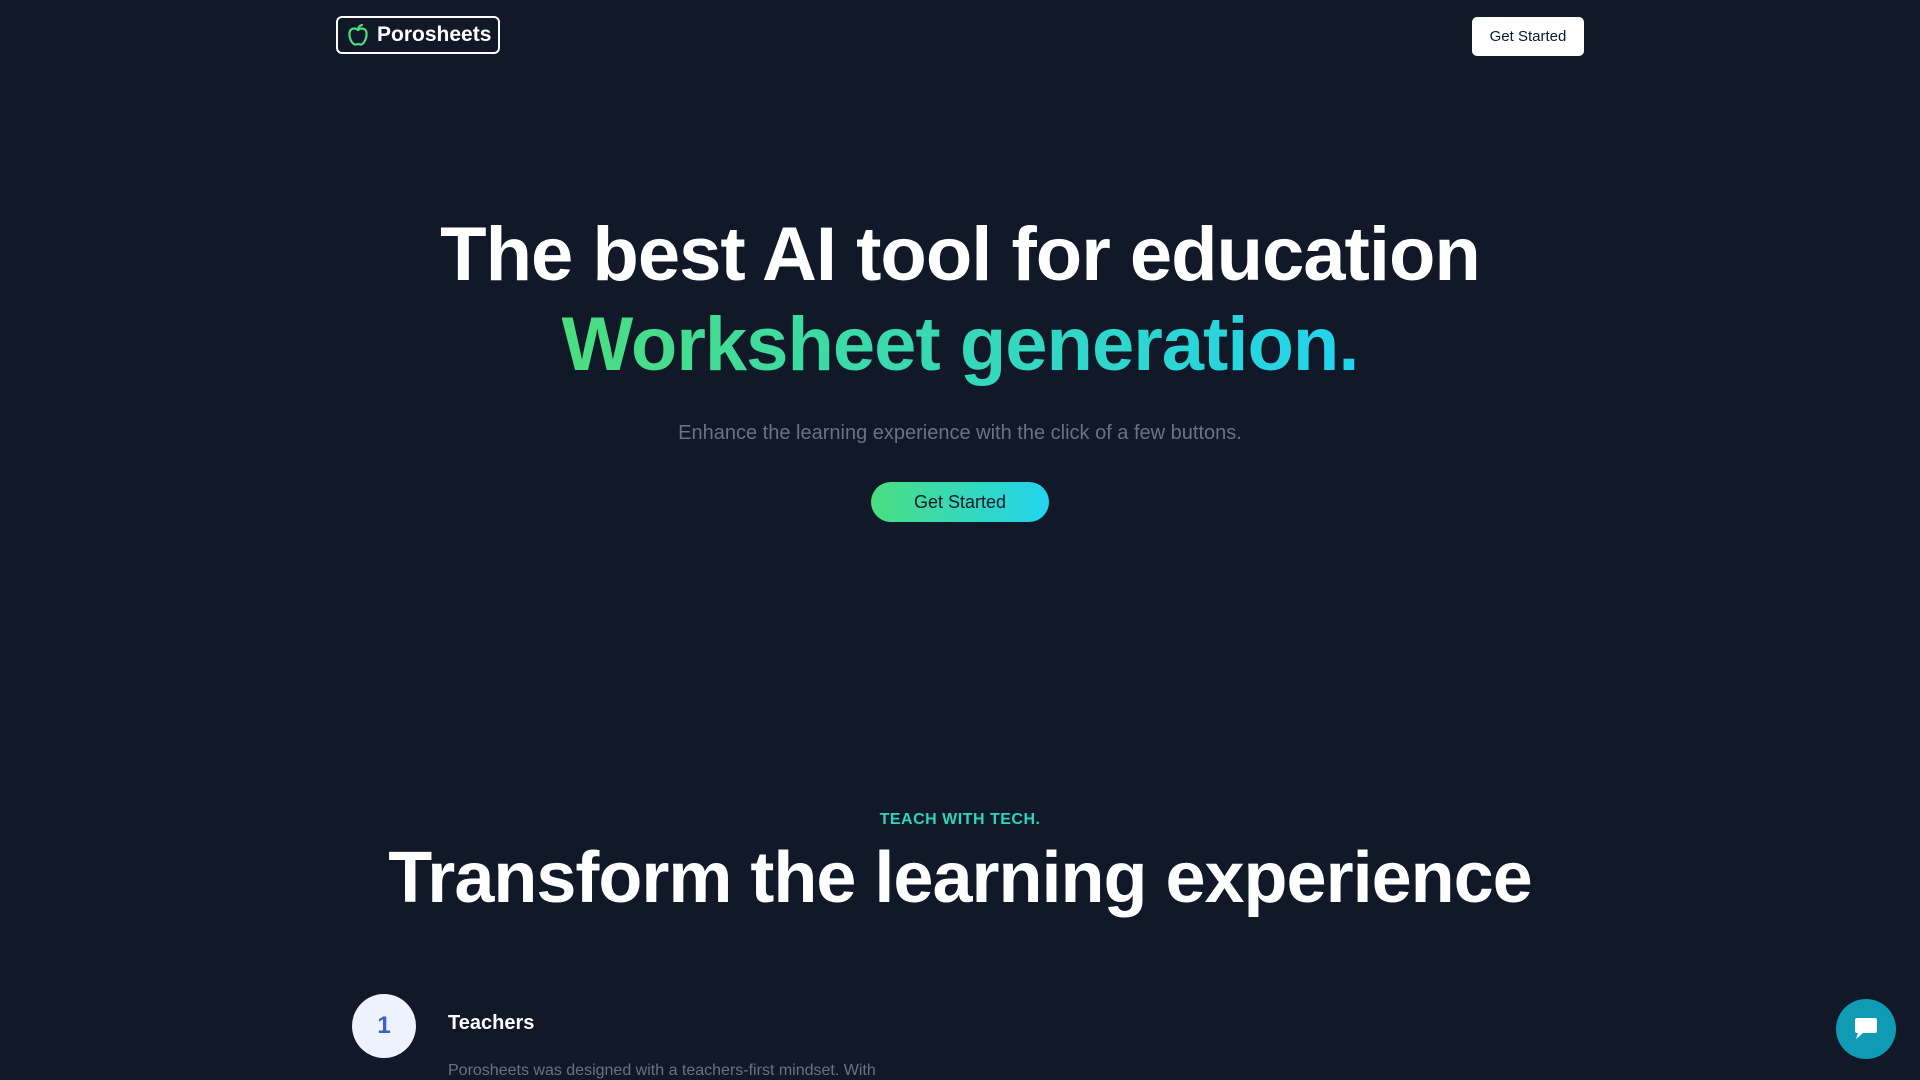 This screenshot has height=1080, width=1920. What do you see at coordinates (960, 878) in the screenshot?
I see `section-title: Transform the learning experience` at bounding box center [960, 878].